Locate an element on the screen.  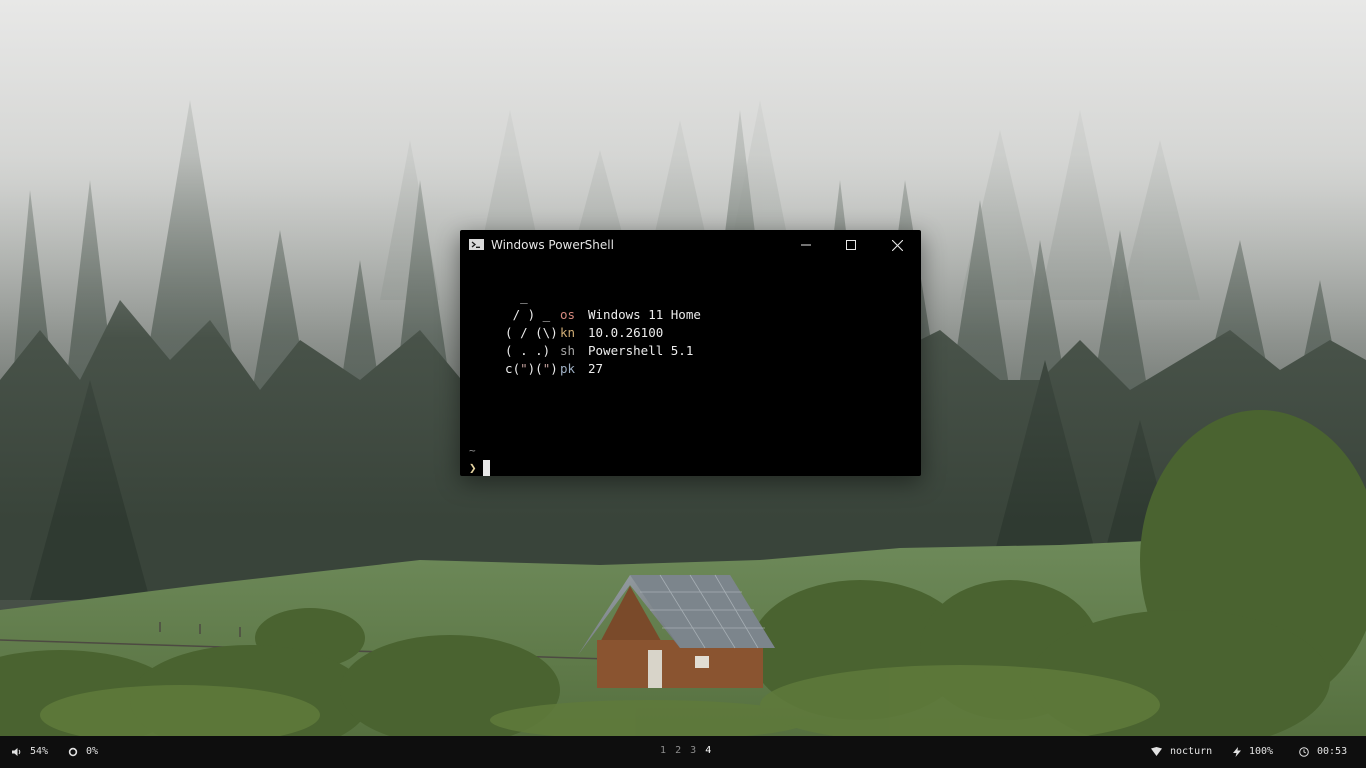
wifi-ssid: nocturn is located at coordinates (1191, 751).